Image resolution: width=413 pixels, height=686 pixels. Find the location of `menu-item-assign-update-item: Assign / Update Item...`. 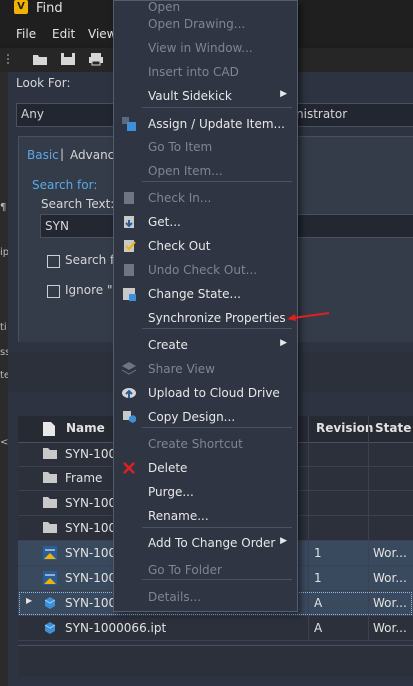

menu-item-assign-update-item: Assign / Update Item... is located at coordinates (205, 124).